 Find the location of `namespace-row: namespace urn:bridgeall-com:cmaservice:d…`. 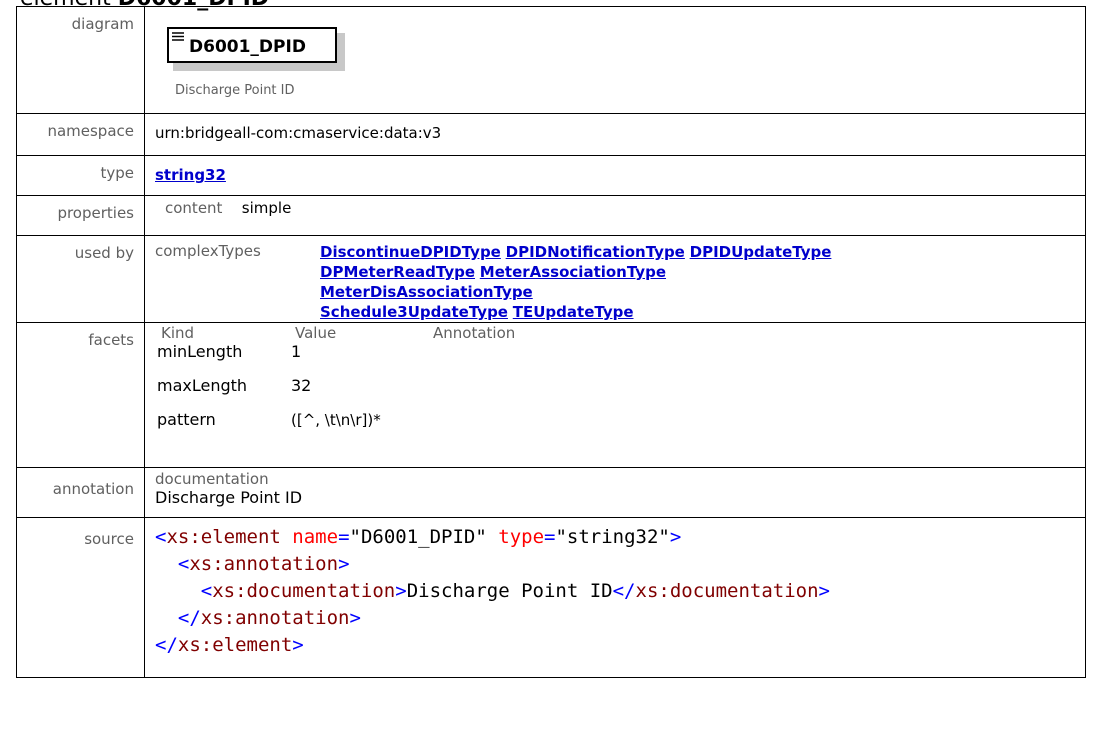

namespace-row: namespace urn:bridgeall-com:cmaservice:d… is located at coordinates (551, 134).